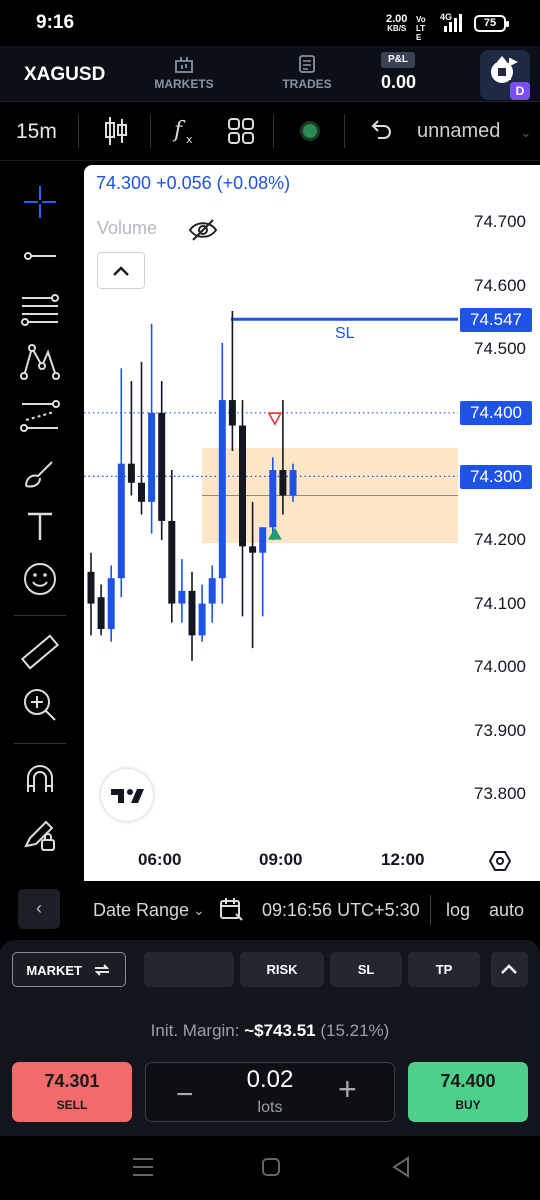  I want to click on zoom-in-icon, so click(40, 705).